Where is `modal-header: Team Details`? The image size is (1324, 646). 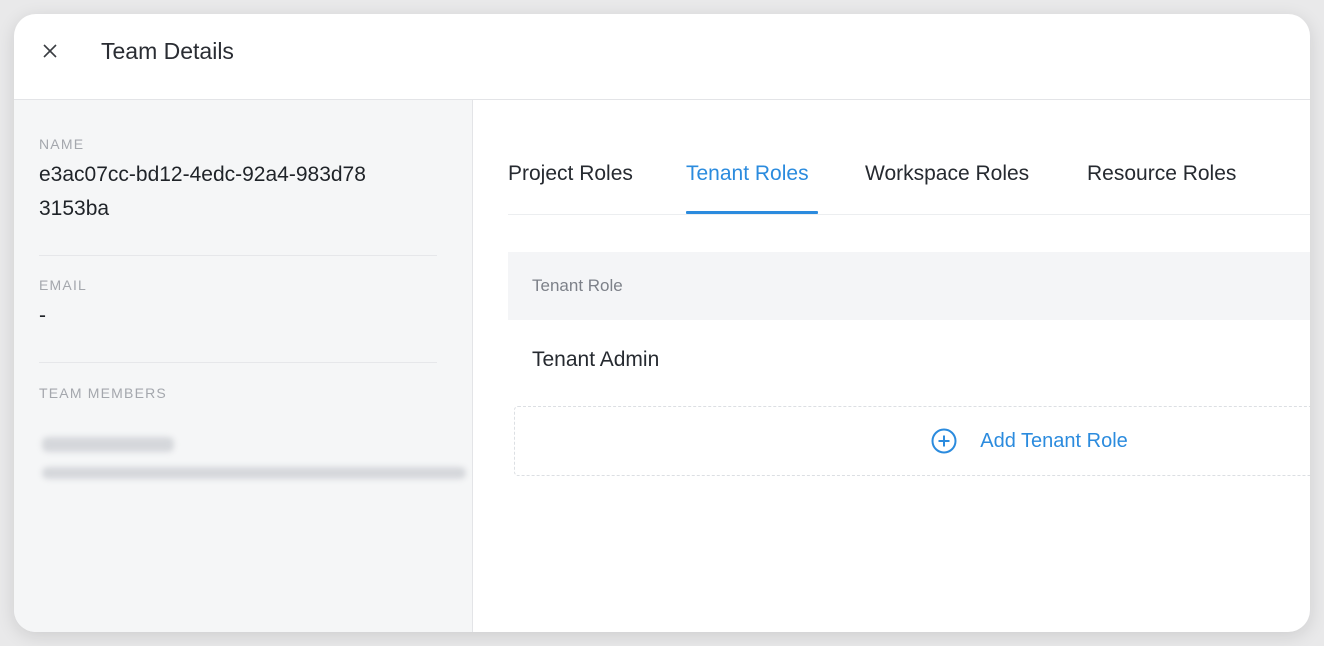
modal-header: Team Details is located at coordinates (662, 57).